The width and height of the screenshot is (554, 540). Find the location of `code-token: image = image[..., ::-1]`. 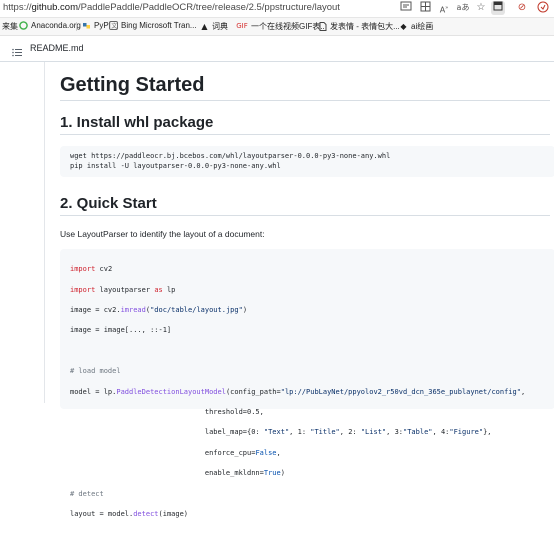

code-token: image = image[..., ::-1] is located at coordinates (121, 330).